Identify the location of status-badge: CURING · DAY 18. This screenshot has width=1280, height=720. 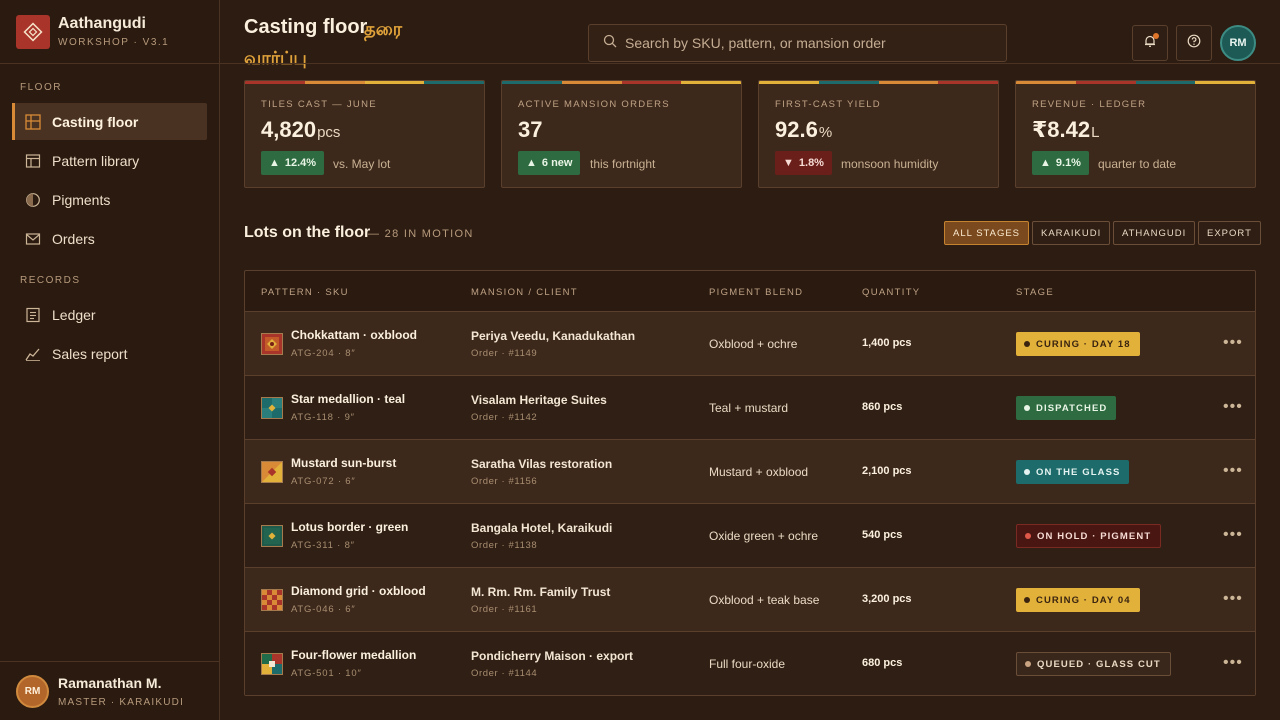
(1078, 344).